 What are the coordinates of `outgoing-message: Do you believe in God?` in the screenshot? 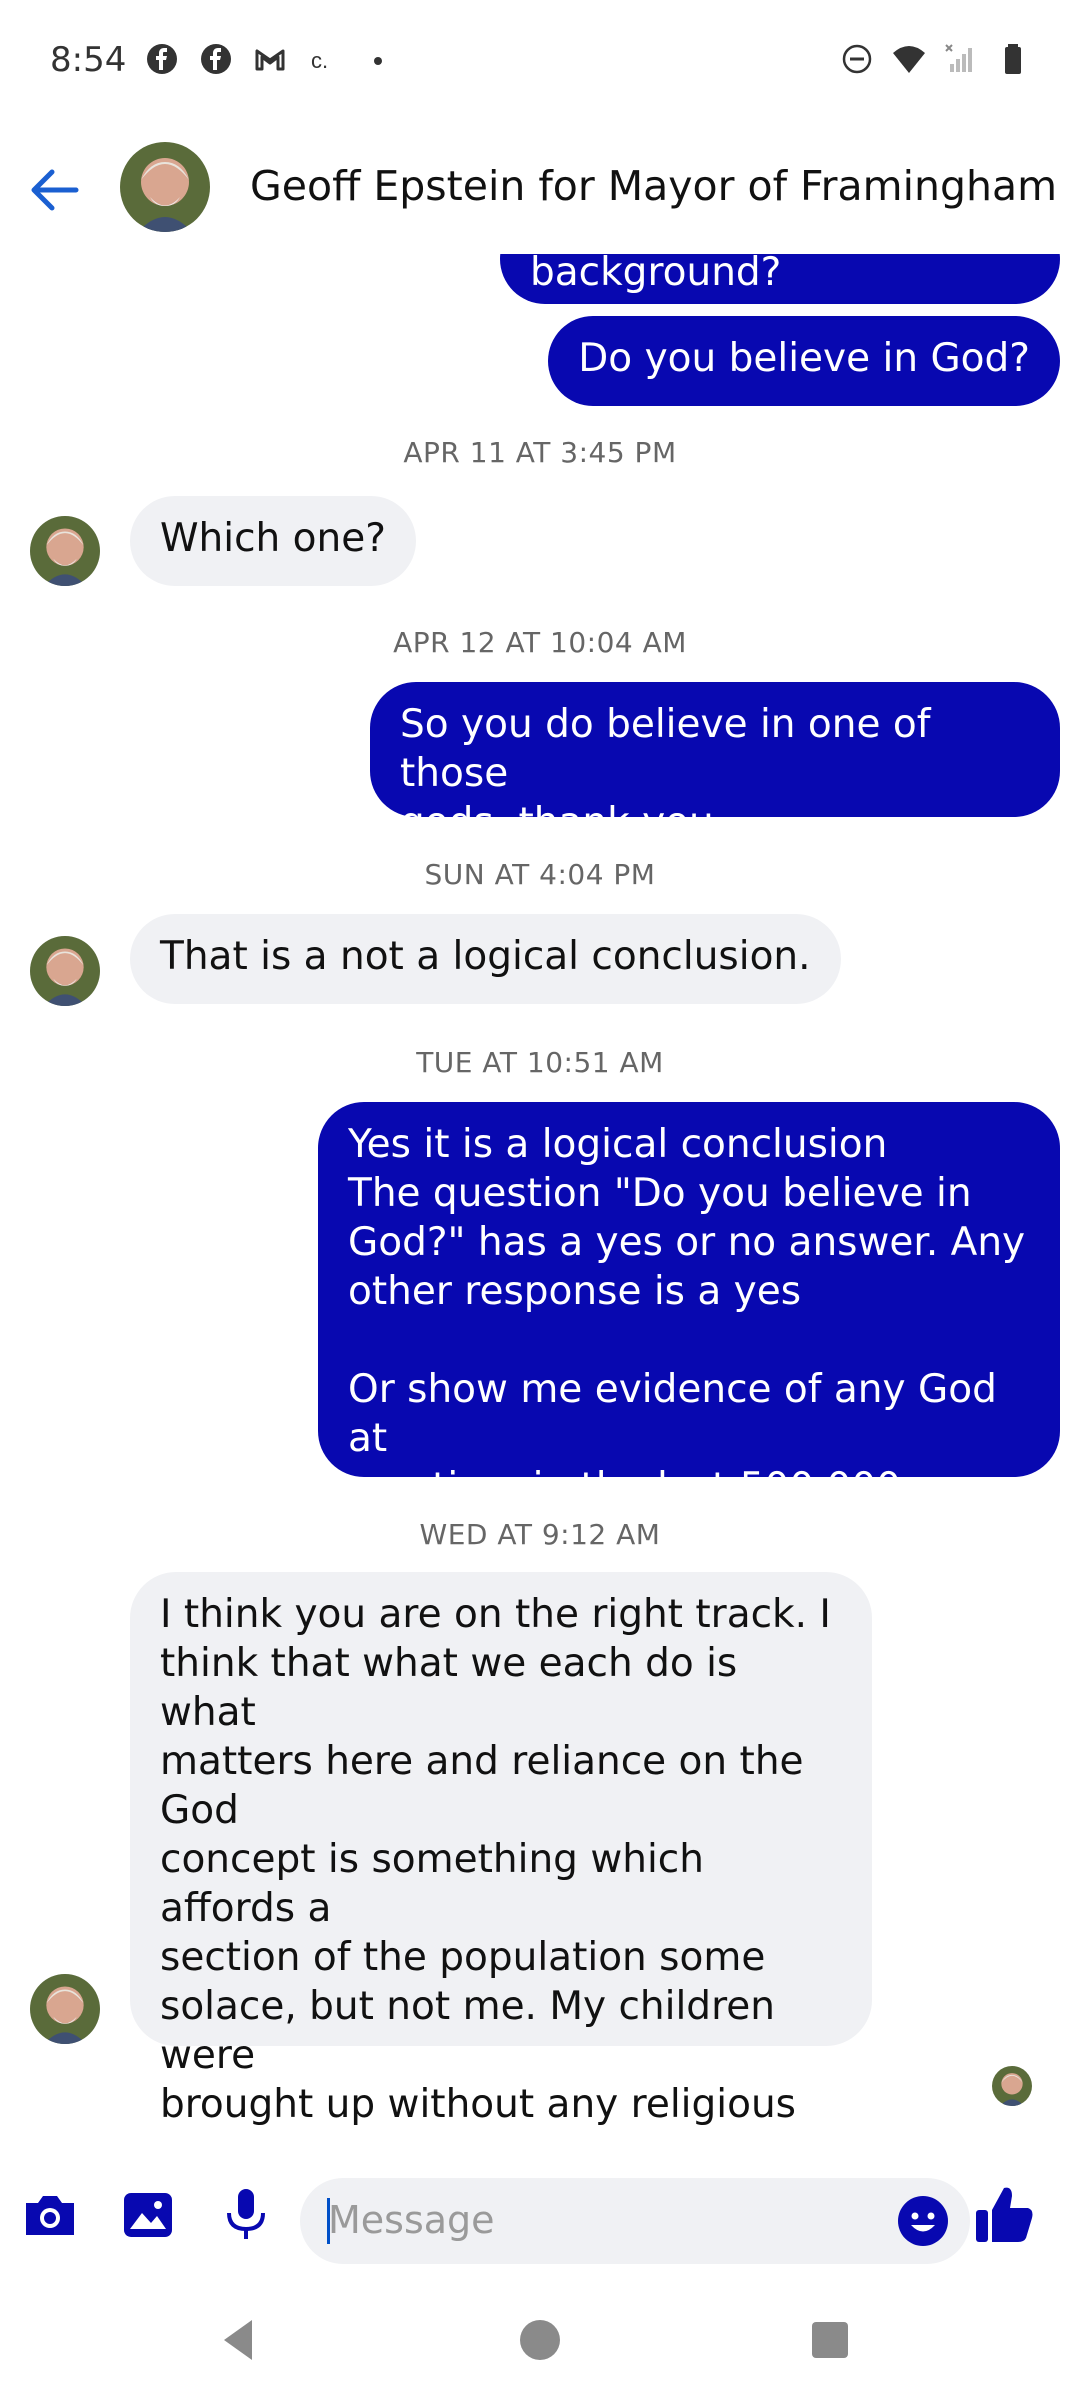 It's located at (804, 361).